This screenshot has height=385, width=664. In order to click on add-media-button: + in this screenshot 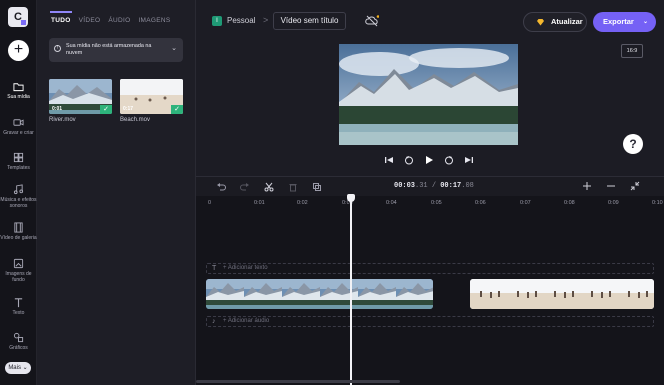, I will do `click(18, 50)`.